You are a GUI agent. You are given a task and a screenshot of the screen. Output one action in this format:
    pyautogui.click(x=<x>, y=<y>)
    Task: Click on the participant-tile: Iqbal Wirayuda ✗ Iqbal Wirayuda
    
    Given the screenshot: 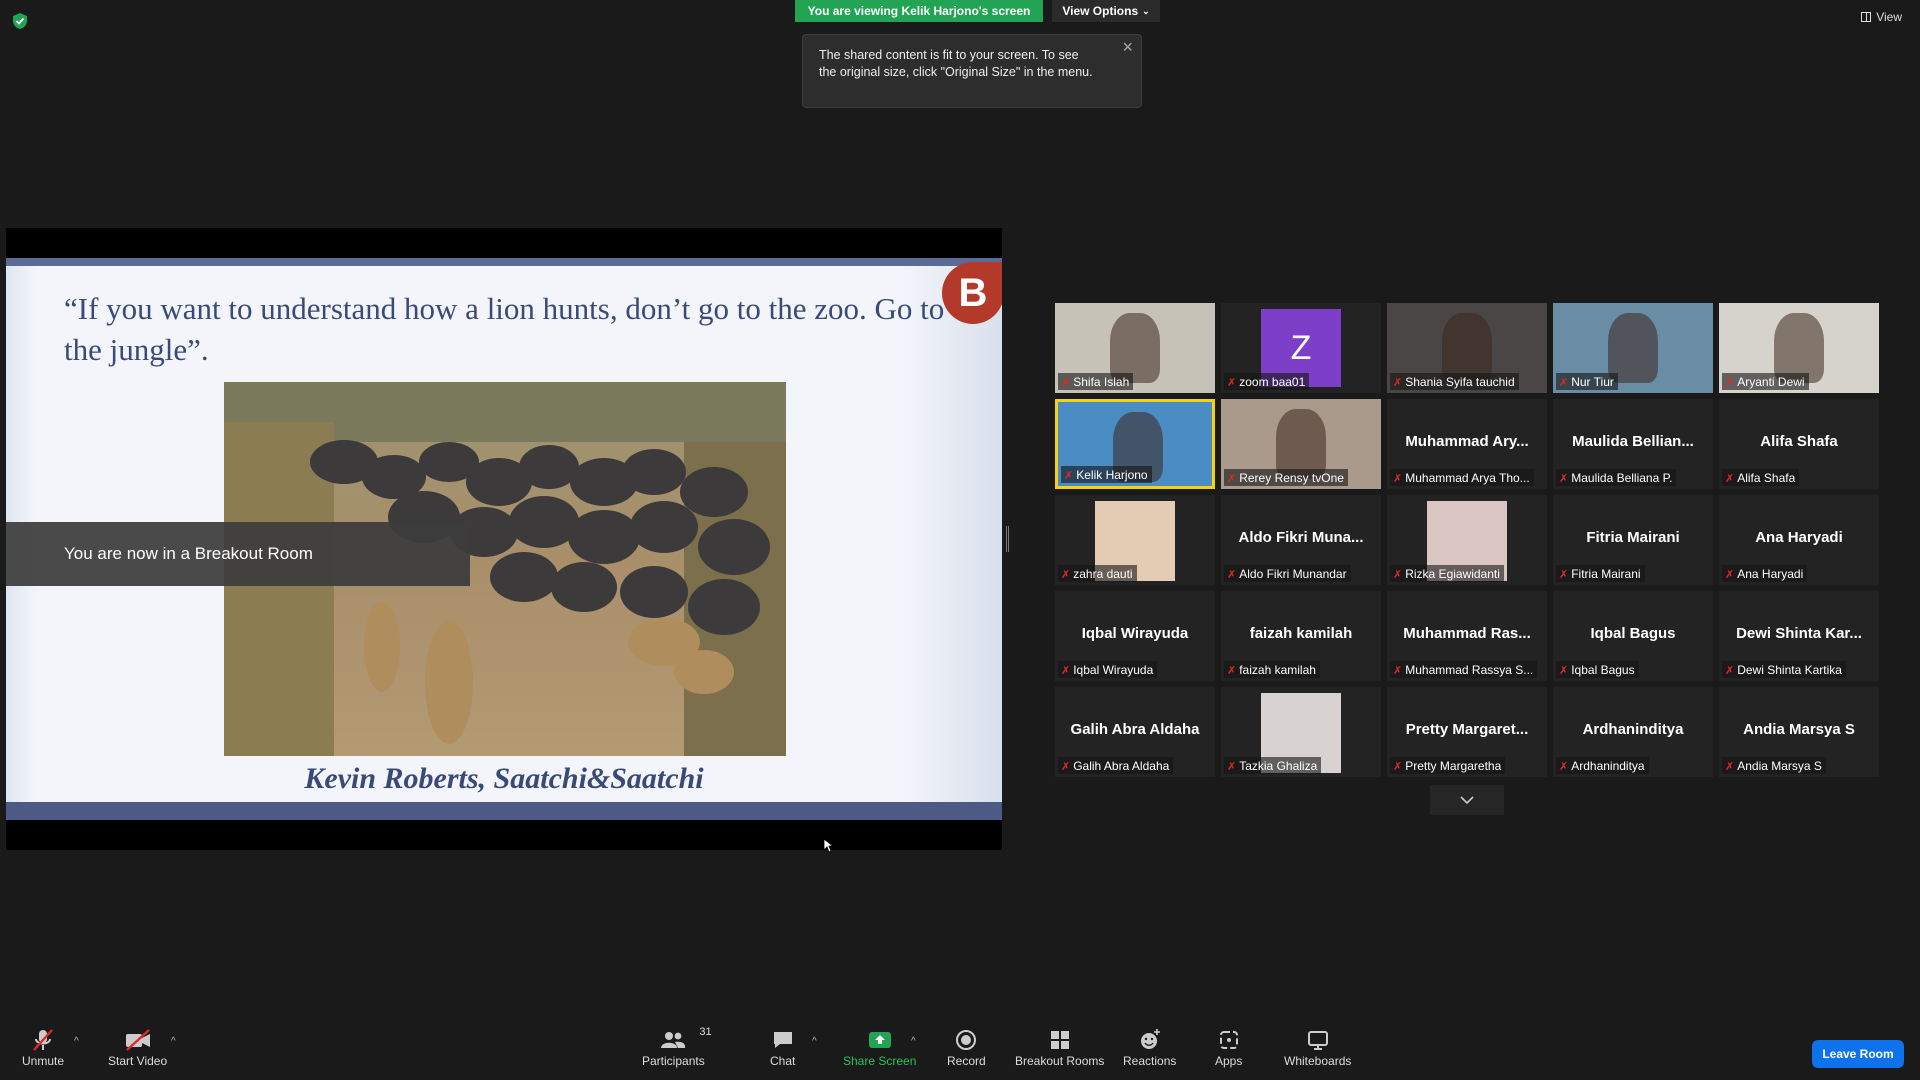 What is the action you would take?
    pyautogui.click(x=1135, y=636)
    